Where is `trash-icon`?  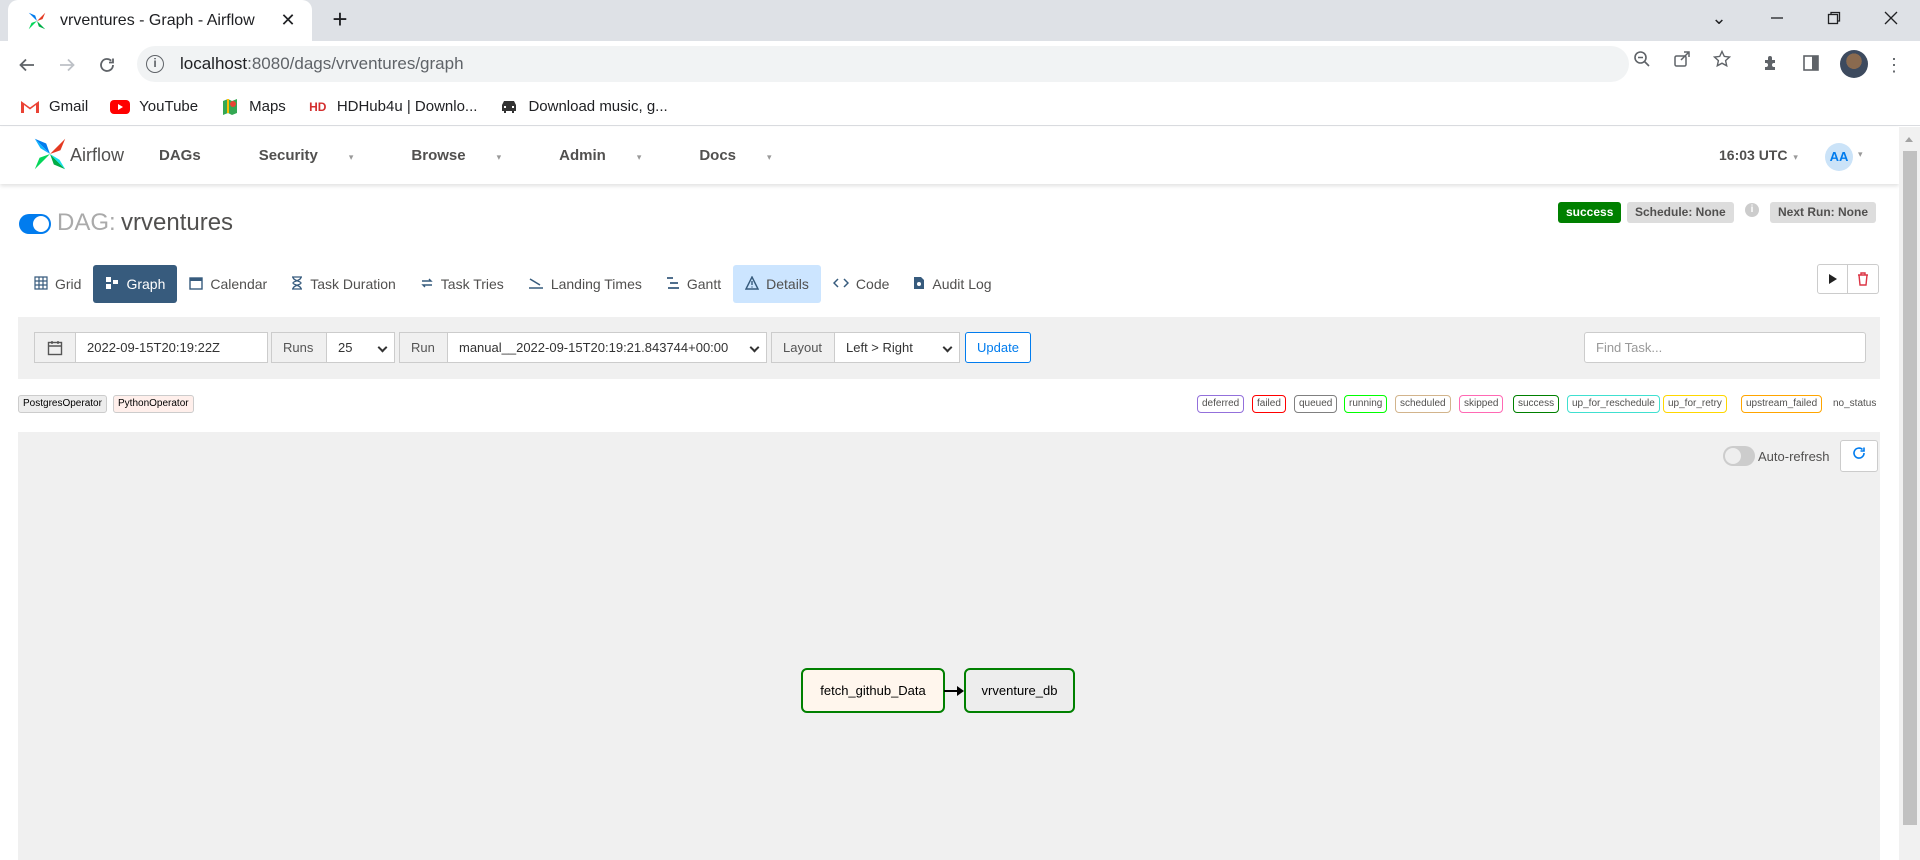
trash-icon is located at coordinates (1863, 279).